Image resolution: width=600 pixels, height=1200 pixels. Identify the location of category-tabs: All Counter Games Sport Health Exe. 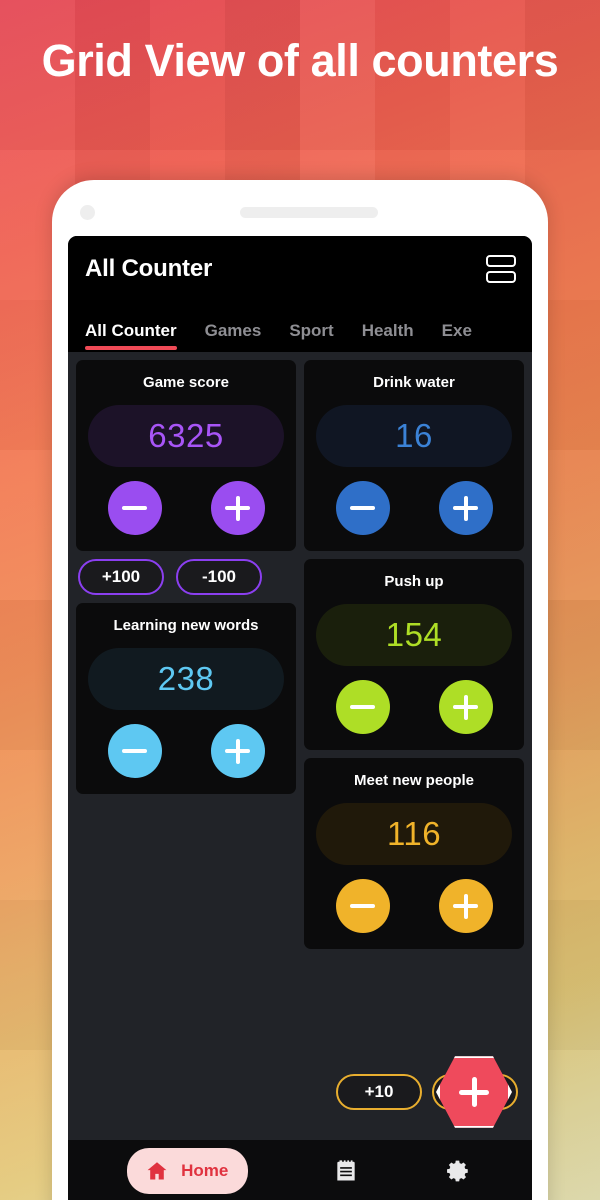
(300, 327).